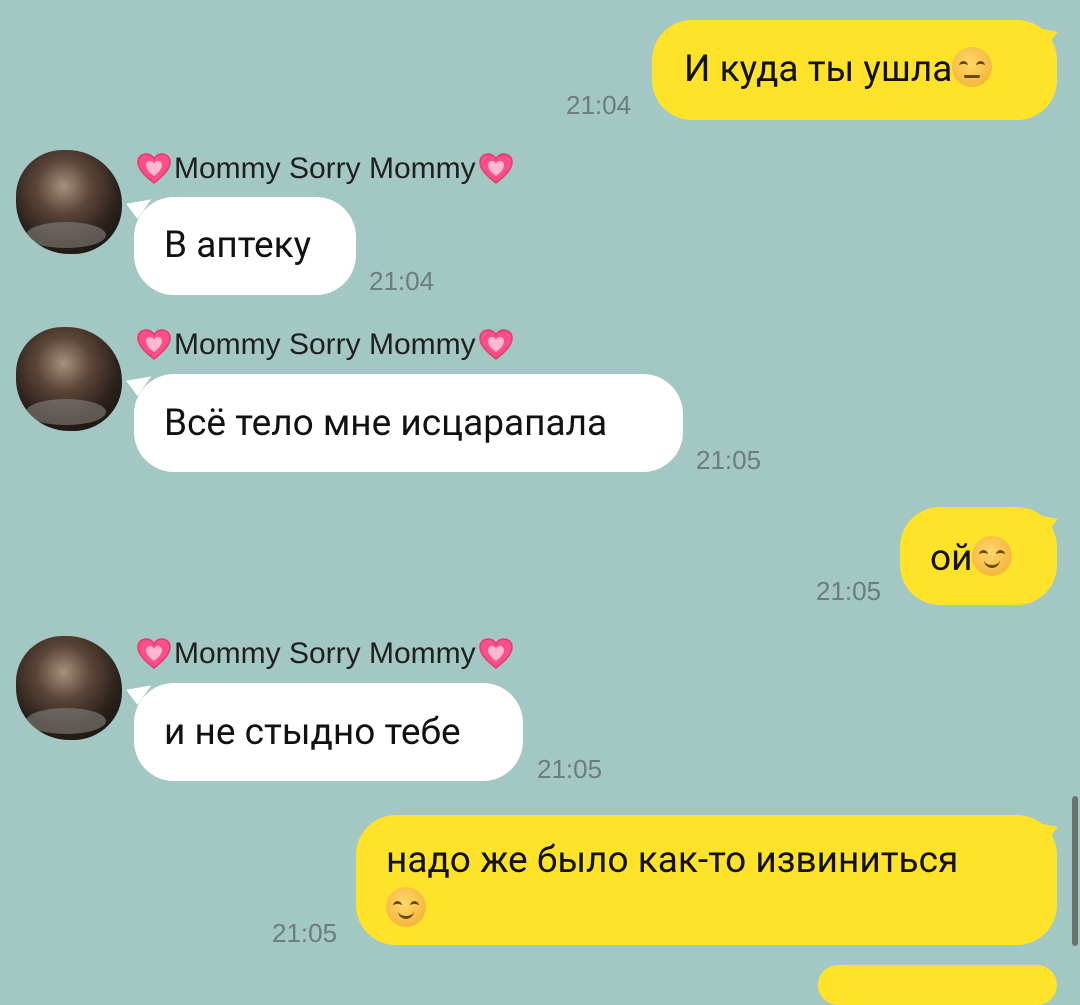 Image resolution: width=1080 pixels, height=1005 pixels. I want to click on smiling-face-icon, so click(992, 556).